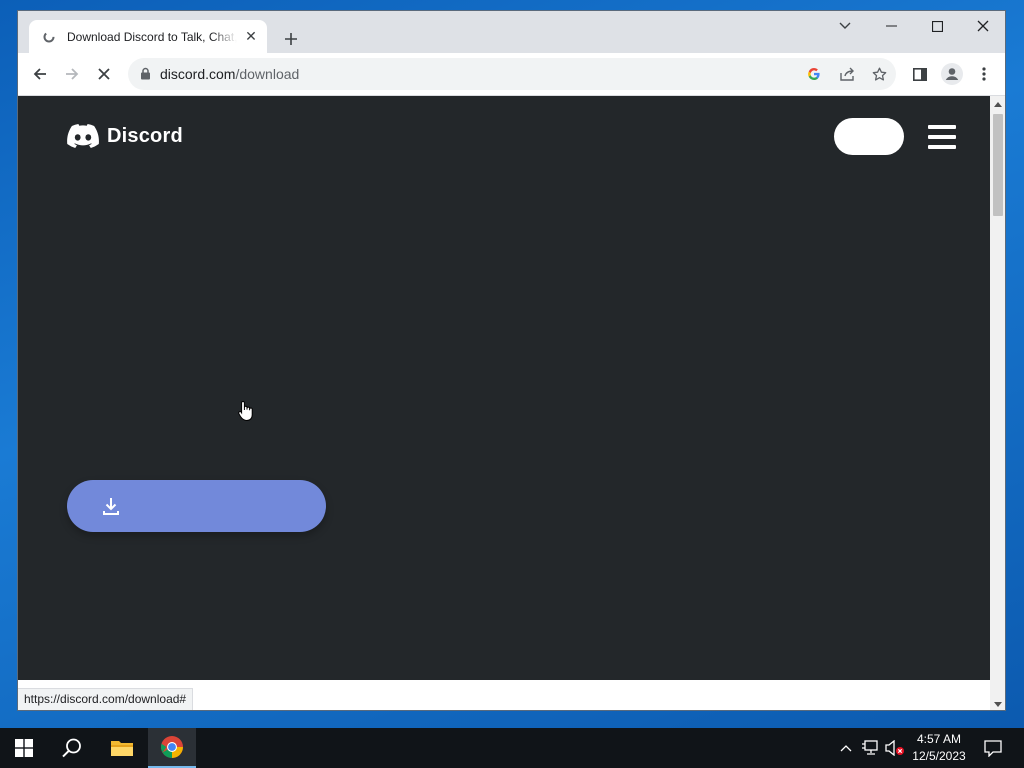  I want to click on browser-toolbar: discord.com/download, so click(511, 74).